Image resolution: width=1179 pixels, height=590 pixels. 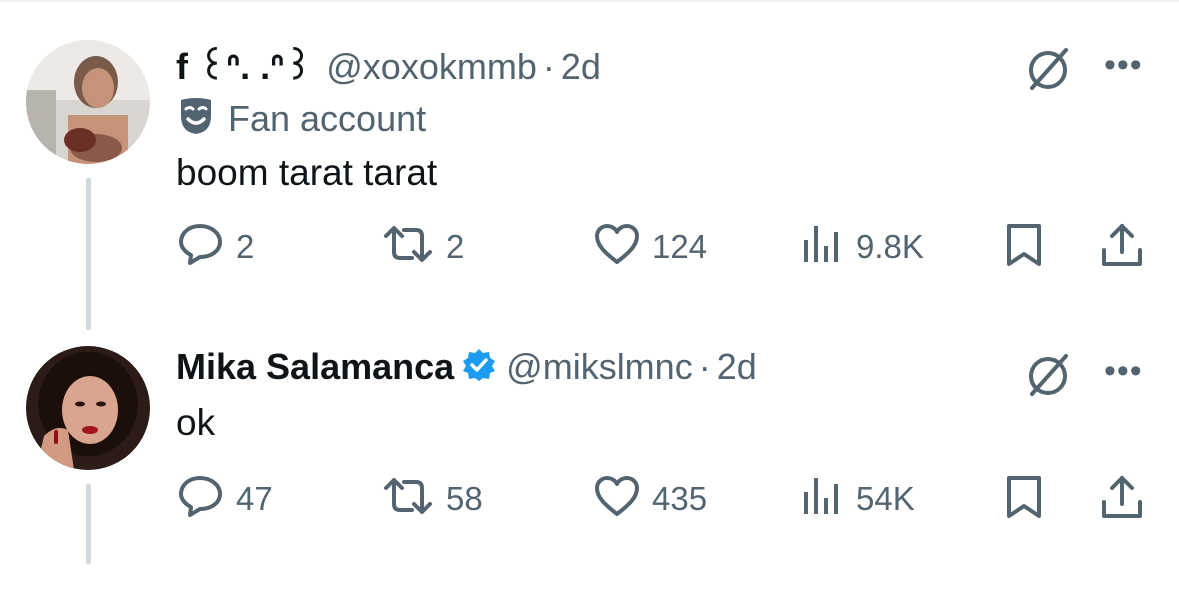 What do you see at coordinates (680, 498) in the screenshot?
I see `like-count: 435` at bounding box center [680, 498].